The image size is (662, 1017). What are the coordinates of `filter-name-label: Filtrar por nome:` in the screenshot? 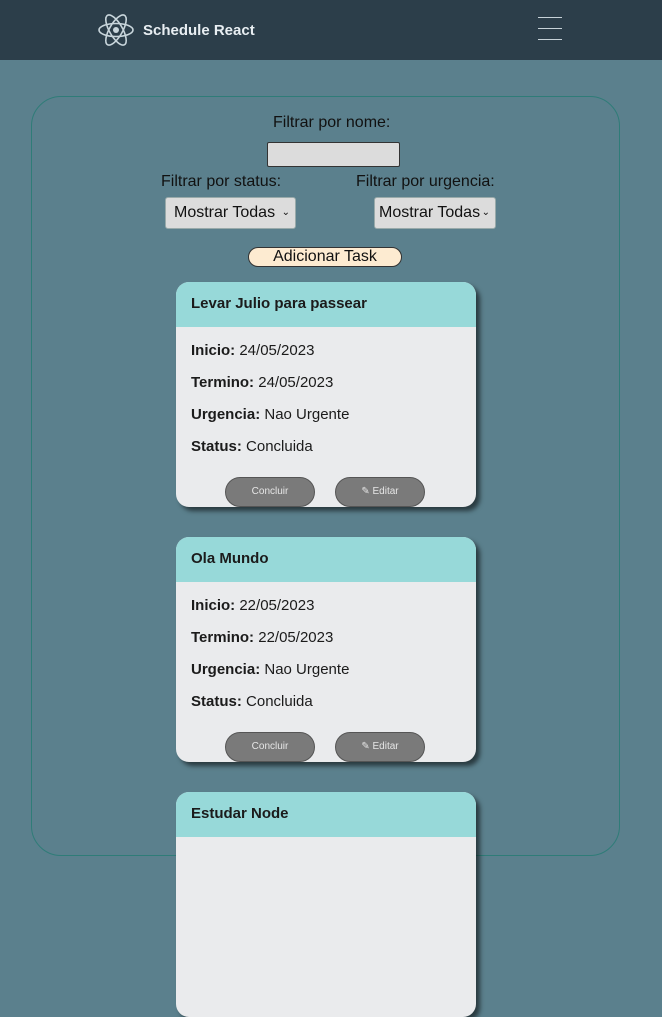 It's located at (332, 122).